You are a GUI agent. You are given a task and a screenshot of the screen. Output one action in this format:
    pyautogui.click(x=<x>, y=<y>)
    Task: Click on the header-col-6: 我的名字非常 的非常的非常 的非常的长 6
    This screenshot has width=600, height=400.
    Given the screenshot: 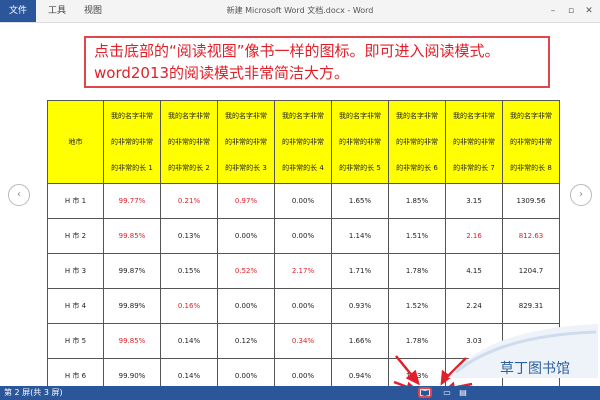 What is the action you would take?
    pyautogui.click(x=417, y=142)
    